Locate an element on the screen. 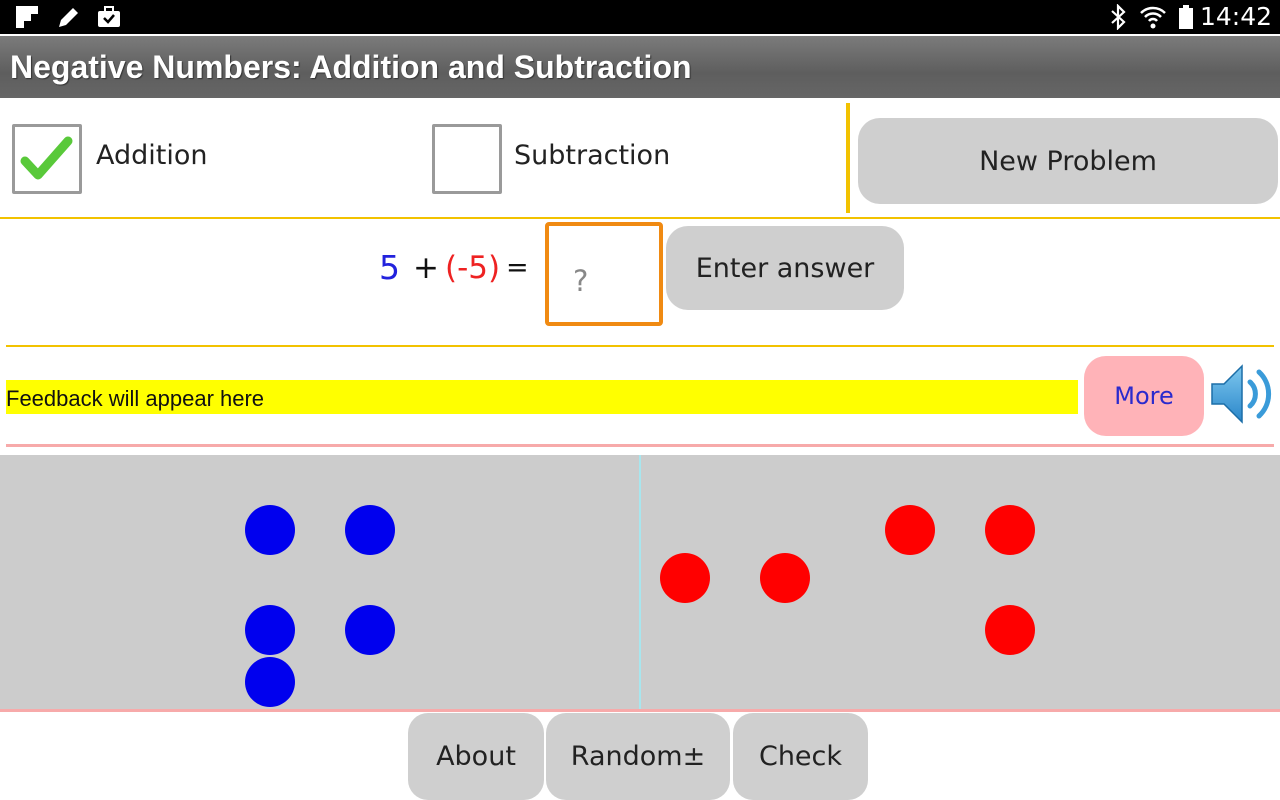 The image size is (1280, 800). random-button: Random± is located at coordinates (638, 756).